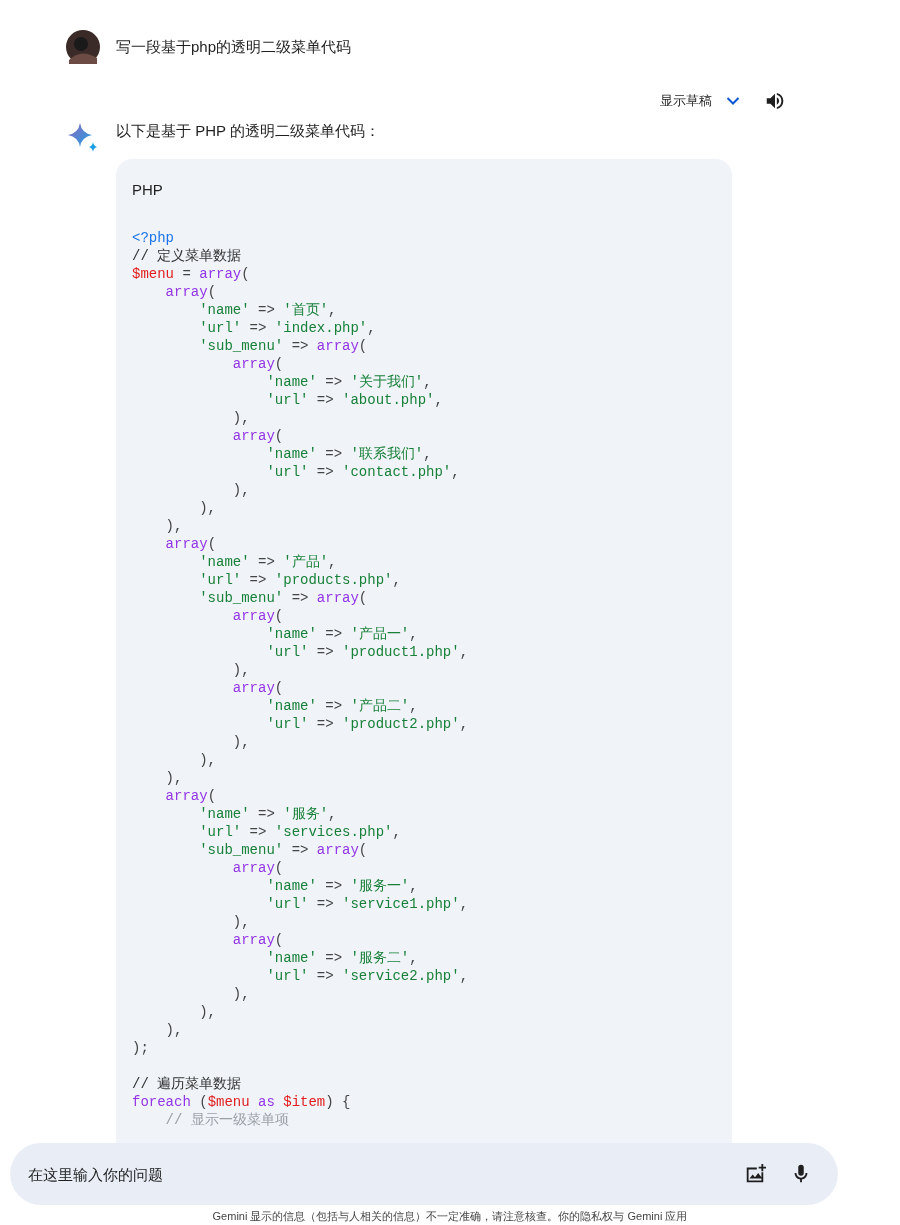 The width and height of the screenshot is (900, 1225). I want to click on code-line: 'name' => '产品二',, so click(341, 706).